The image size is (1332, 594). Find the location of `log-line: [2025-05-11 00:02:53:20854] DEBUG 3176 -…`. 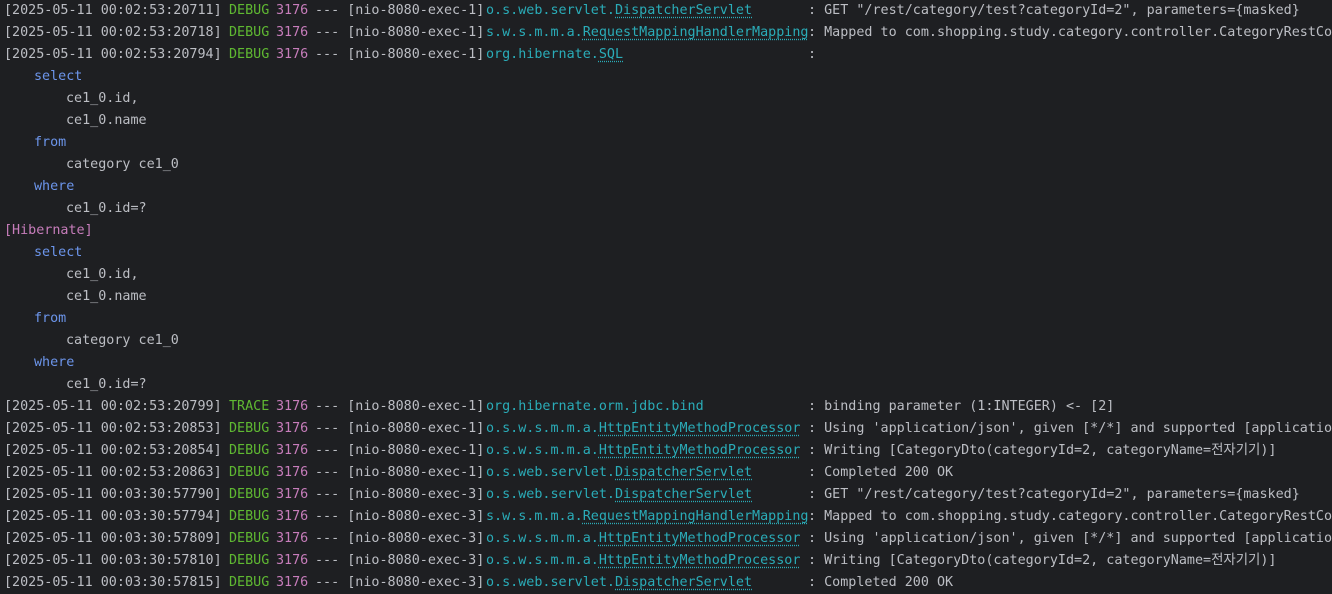

log-line: [2025-05-11 00:02:53:20854] DEBUG 3176 -… is located at coordinates (640, 451).